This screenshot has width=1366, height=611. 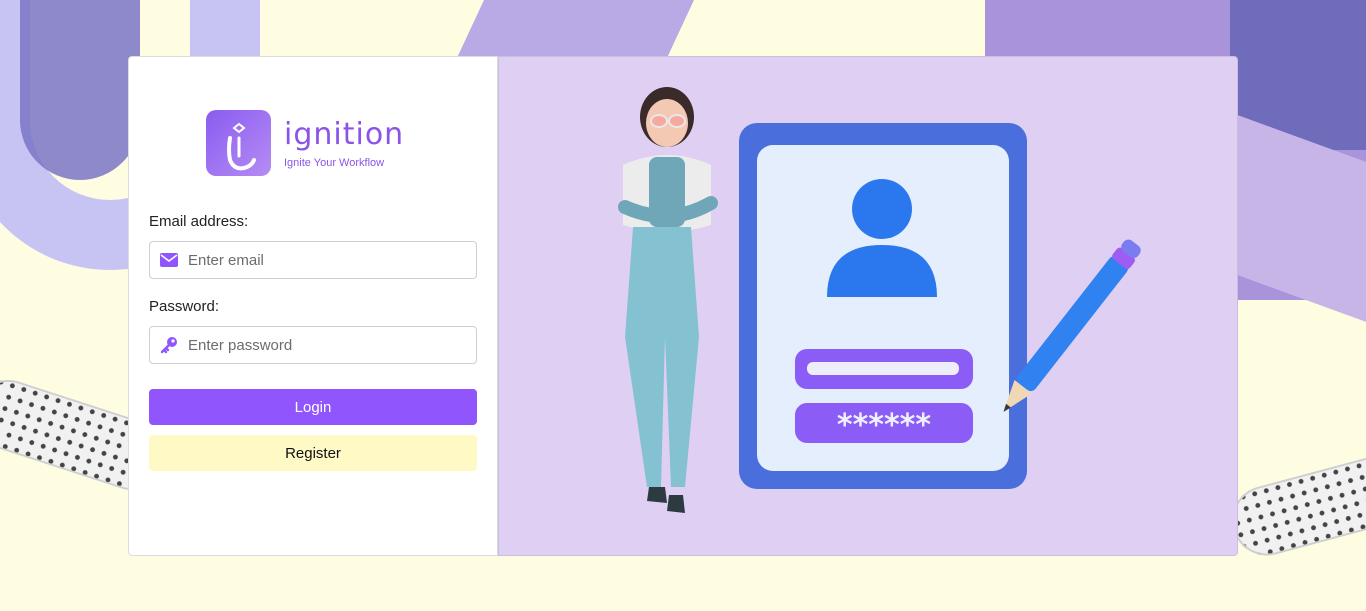 What do you see at coordinates (313, 453) in the screenshot?
I see `register-button: Register` at bounding box center [313, 453].